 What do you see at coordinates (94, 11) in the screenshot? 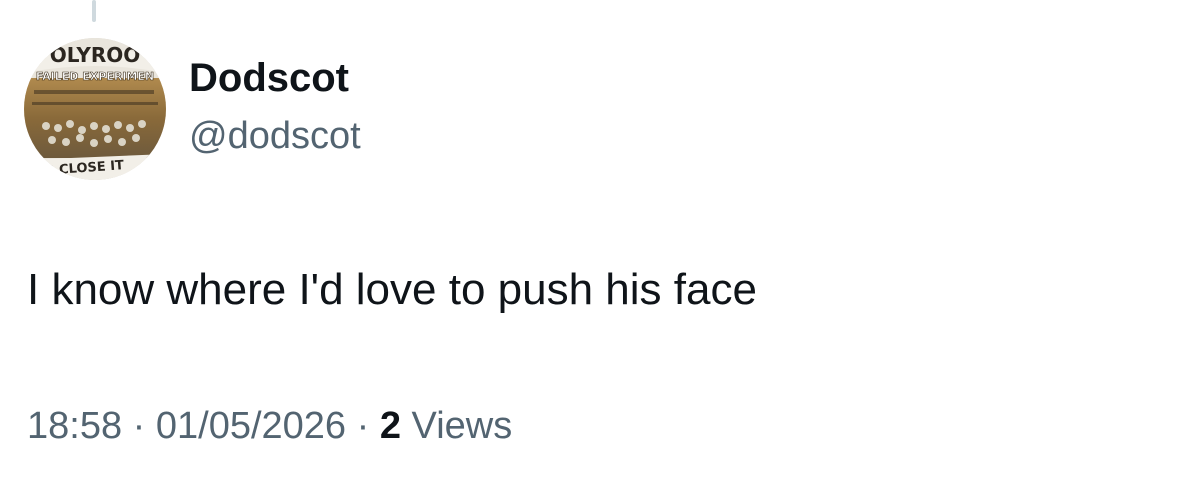
I see `thread-connector-line` at bounding box center [94, 11].